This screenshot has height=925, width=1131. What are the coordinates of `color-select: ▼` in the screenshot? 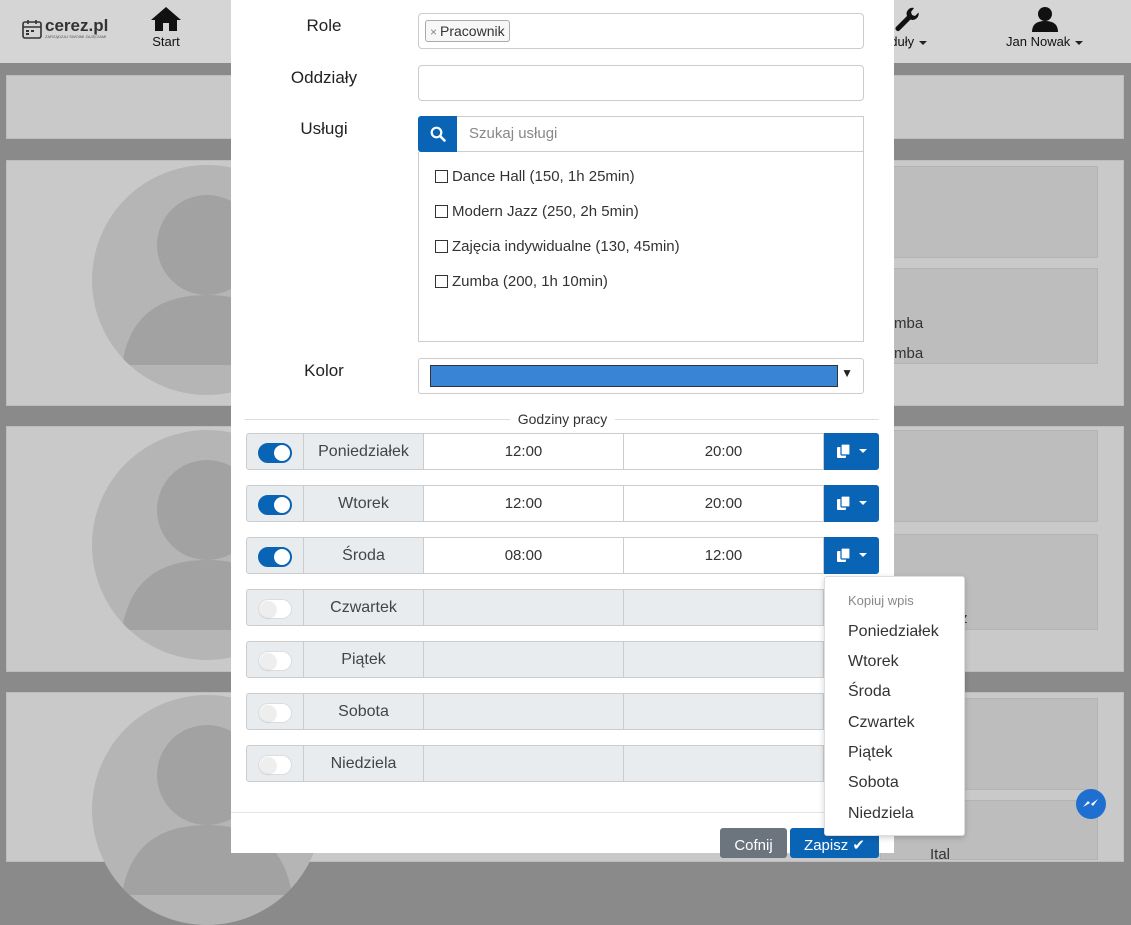 It's located at (641, 376).